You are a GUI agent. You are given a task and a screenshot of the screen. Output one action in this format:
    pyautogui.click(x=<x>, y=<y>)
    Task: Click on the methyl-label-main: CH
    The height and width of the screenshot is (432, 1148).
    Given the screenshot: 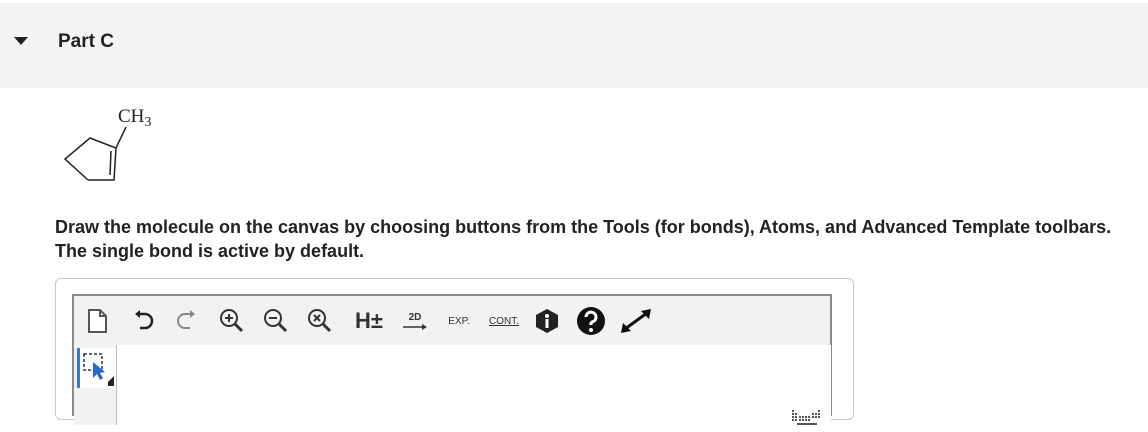 What is the action you would take?
    pyautogui.click(x=131, y=116)
    